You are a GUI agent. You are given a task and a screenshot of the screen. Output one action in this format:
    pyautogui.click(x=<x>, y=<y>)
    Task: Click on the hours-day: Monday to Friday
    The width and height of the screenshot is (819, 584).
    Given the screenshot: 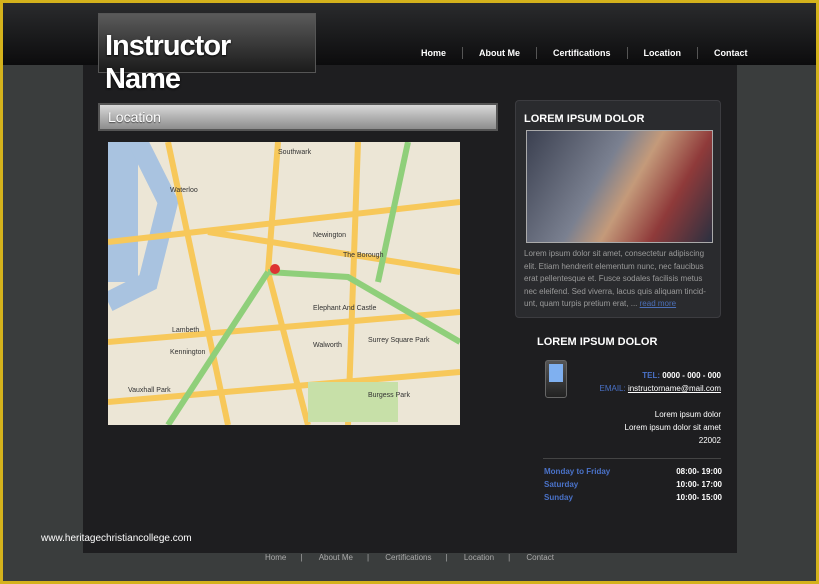 What is the action you would take?
    pyautogui.click(x=577, y=471)
    